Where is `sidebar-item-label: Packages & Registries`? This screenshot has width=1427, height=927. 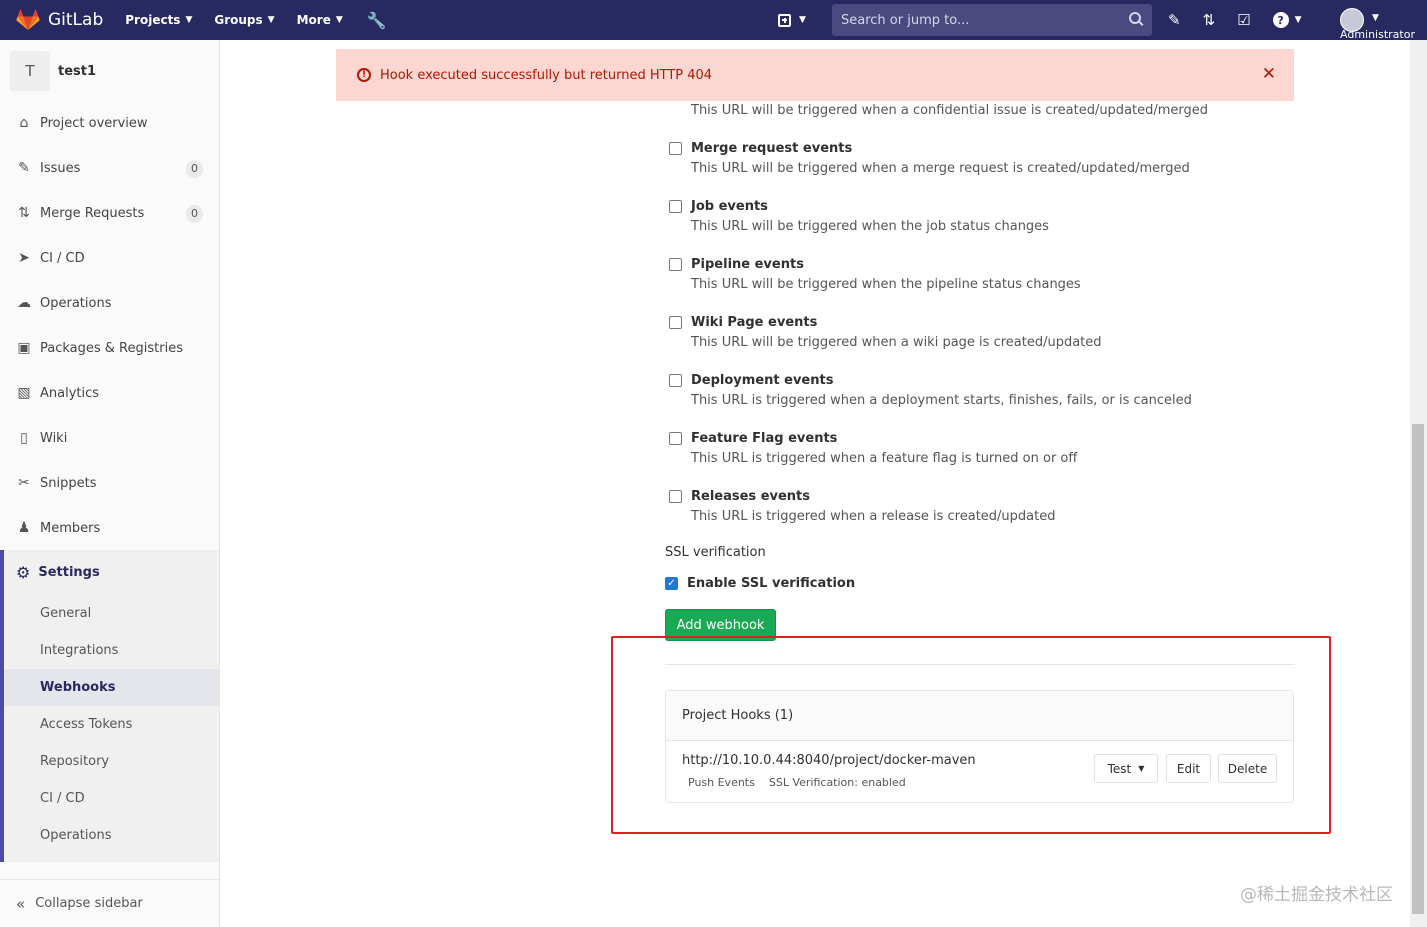
sidebar-item-label: Packages & Registries is located at coordinates (111, 348).